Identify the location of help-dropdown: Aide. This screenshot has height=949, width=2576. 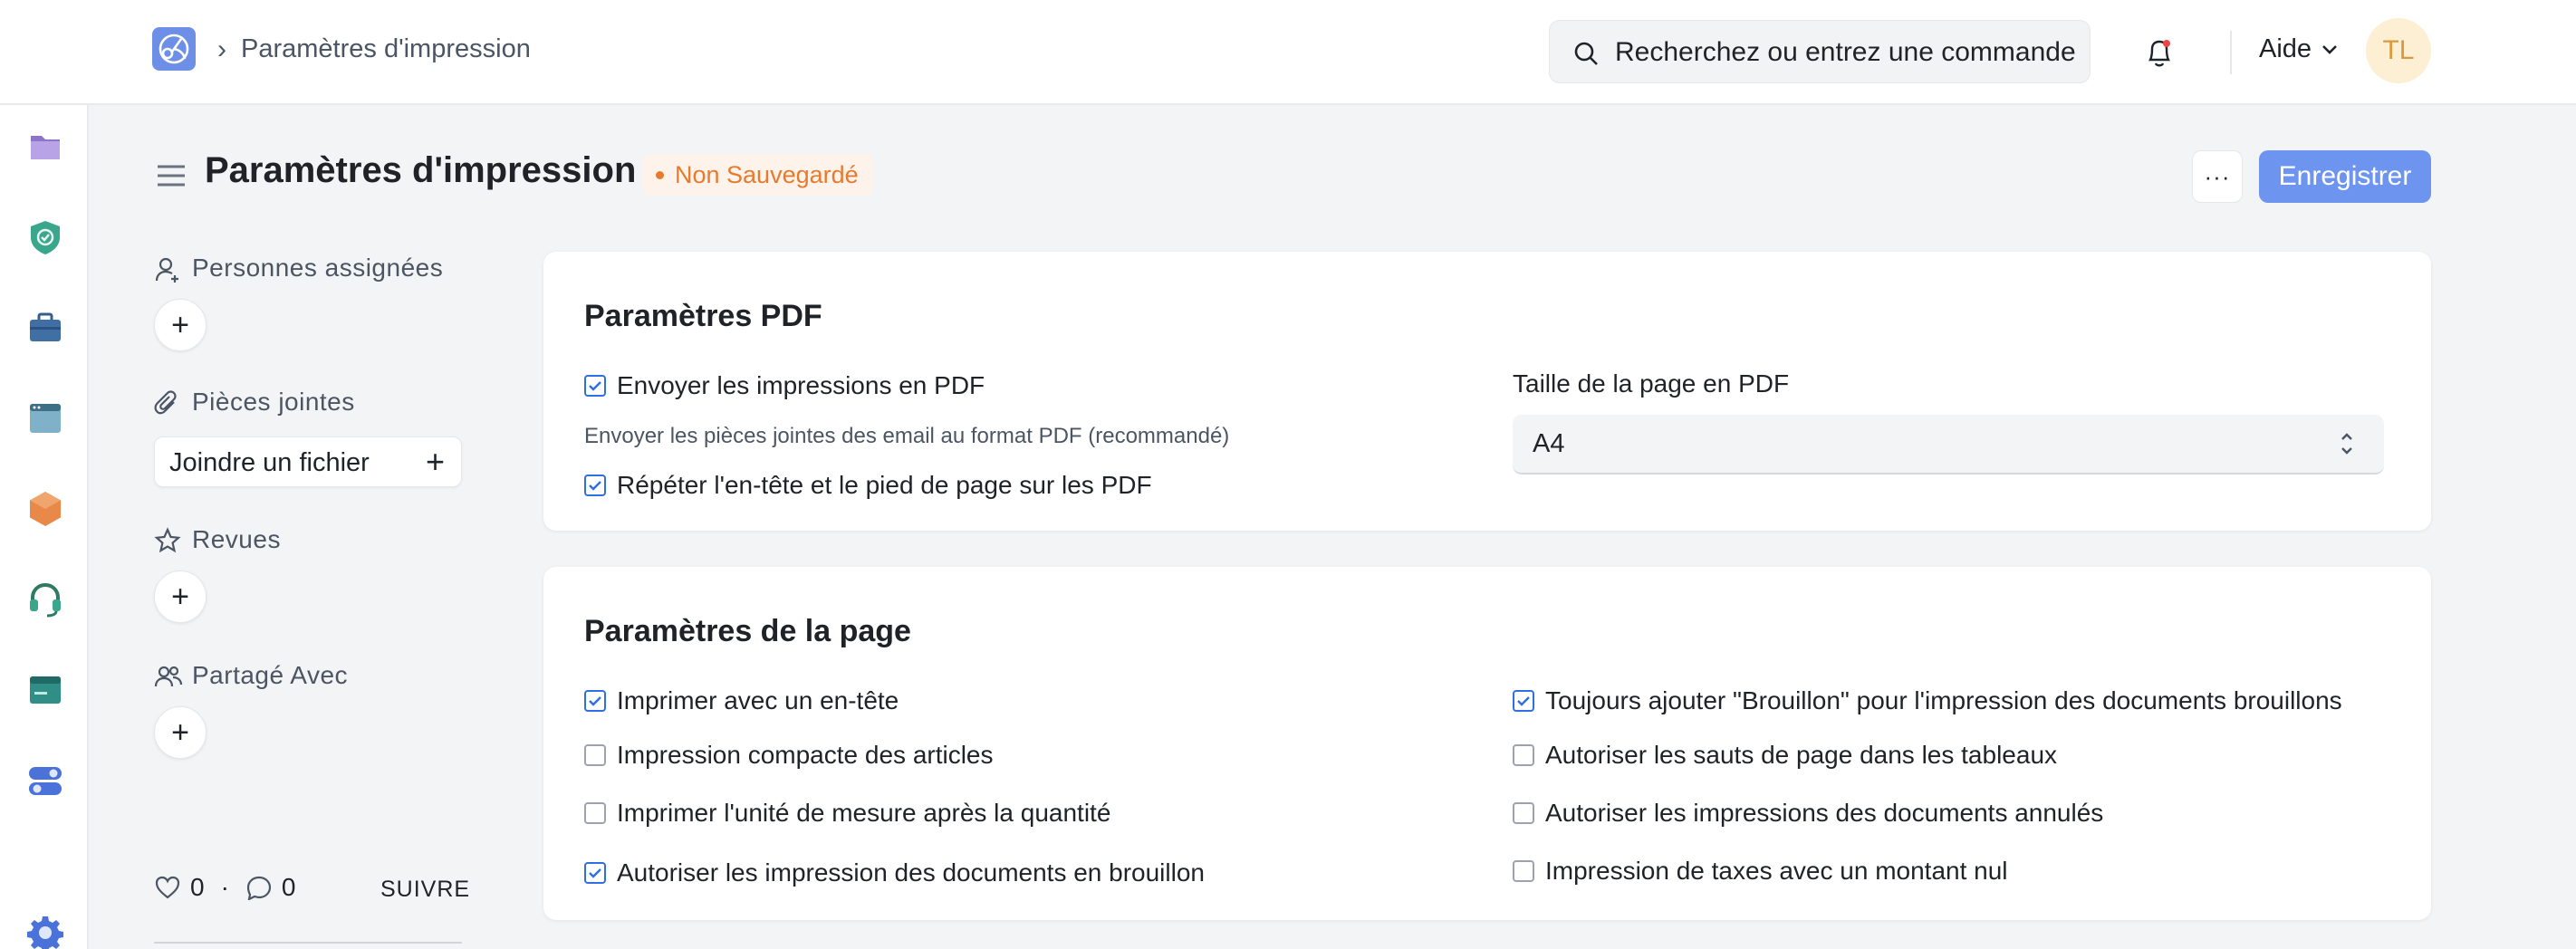
(2299, 49).